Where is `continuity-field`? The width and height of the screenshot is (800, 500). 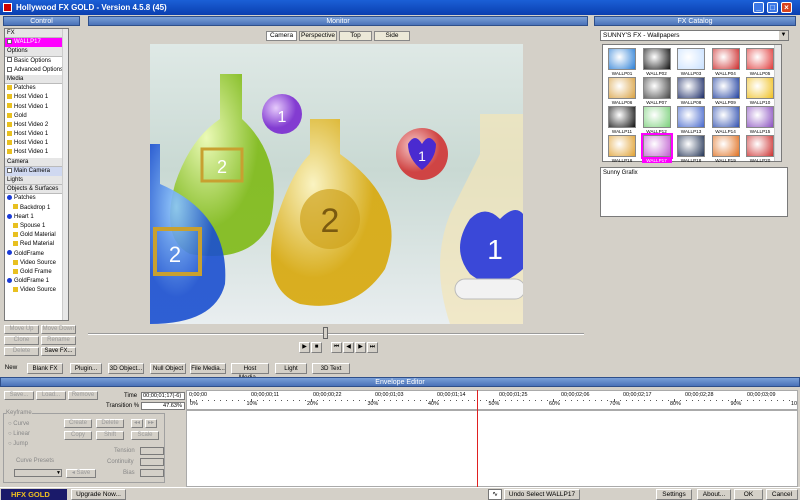 continuity-field is located at coordinates (152, 462).